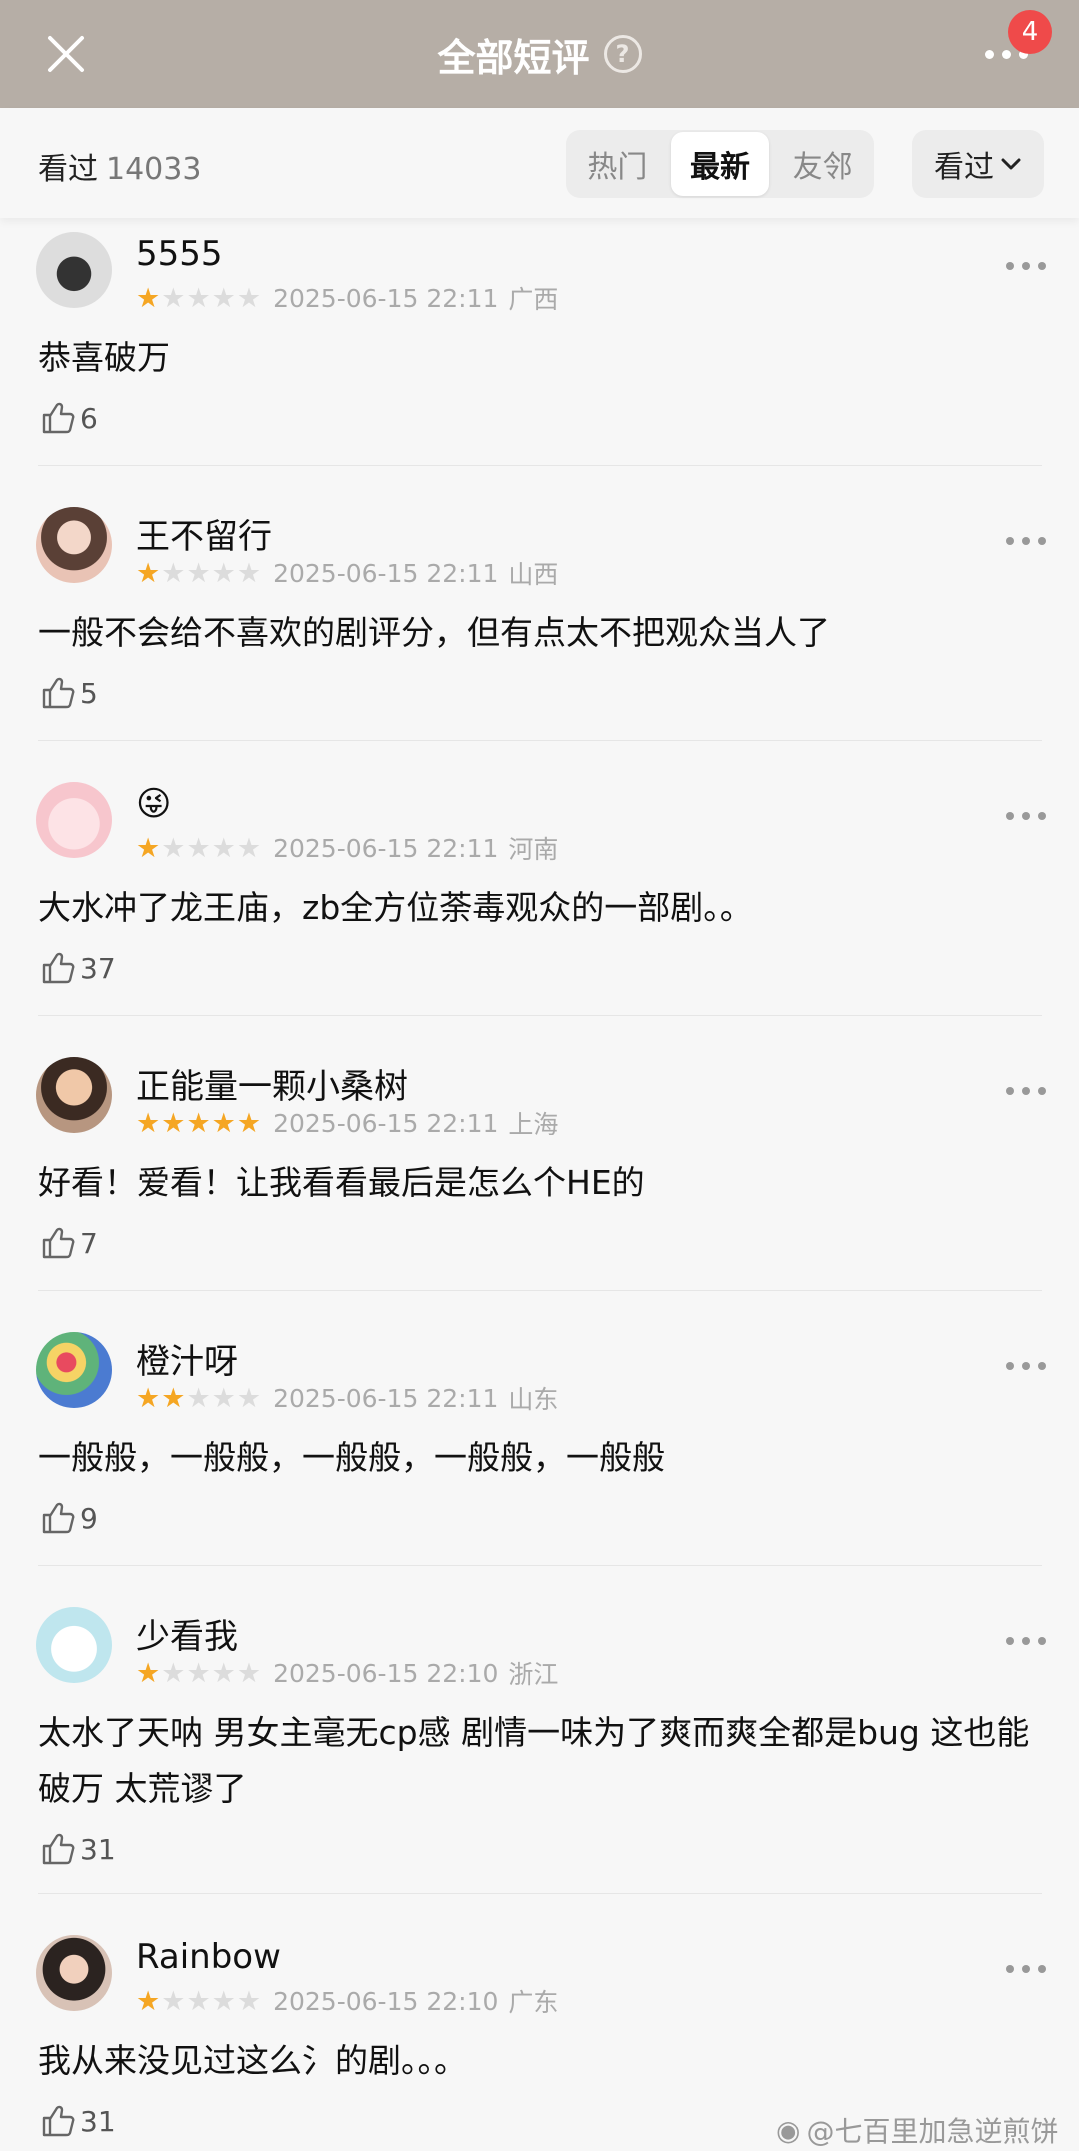 The image size is (1079, 2151). Describe the element at coordinates (351, 1457) in the screenshot. I see `review-text: 一般般，一般般，一般般，一般般，一般般` at that location.